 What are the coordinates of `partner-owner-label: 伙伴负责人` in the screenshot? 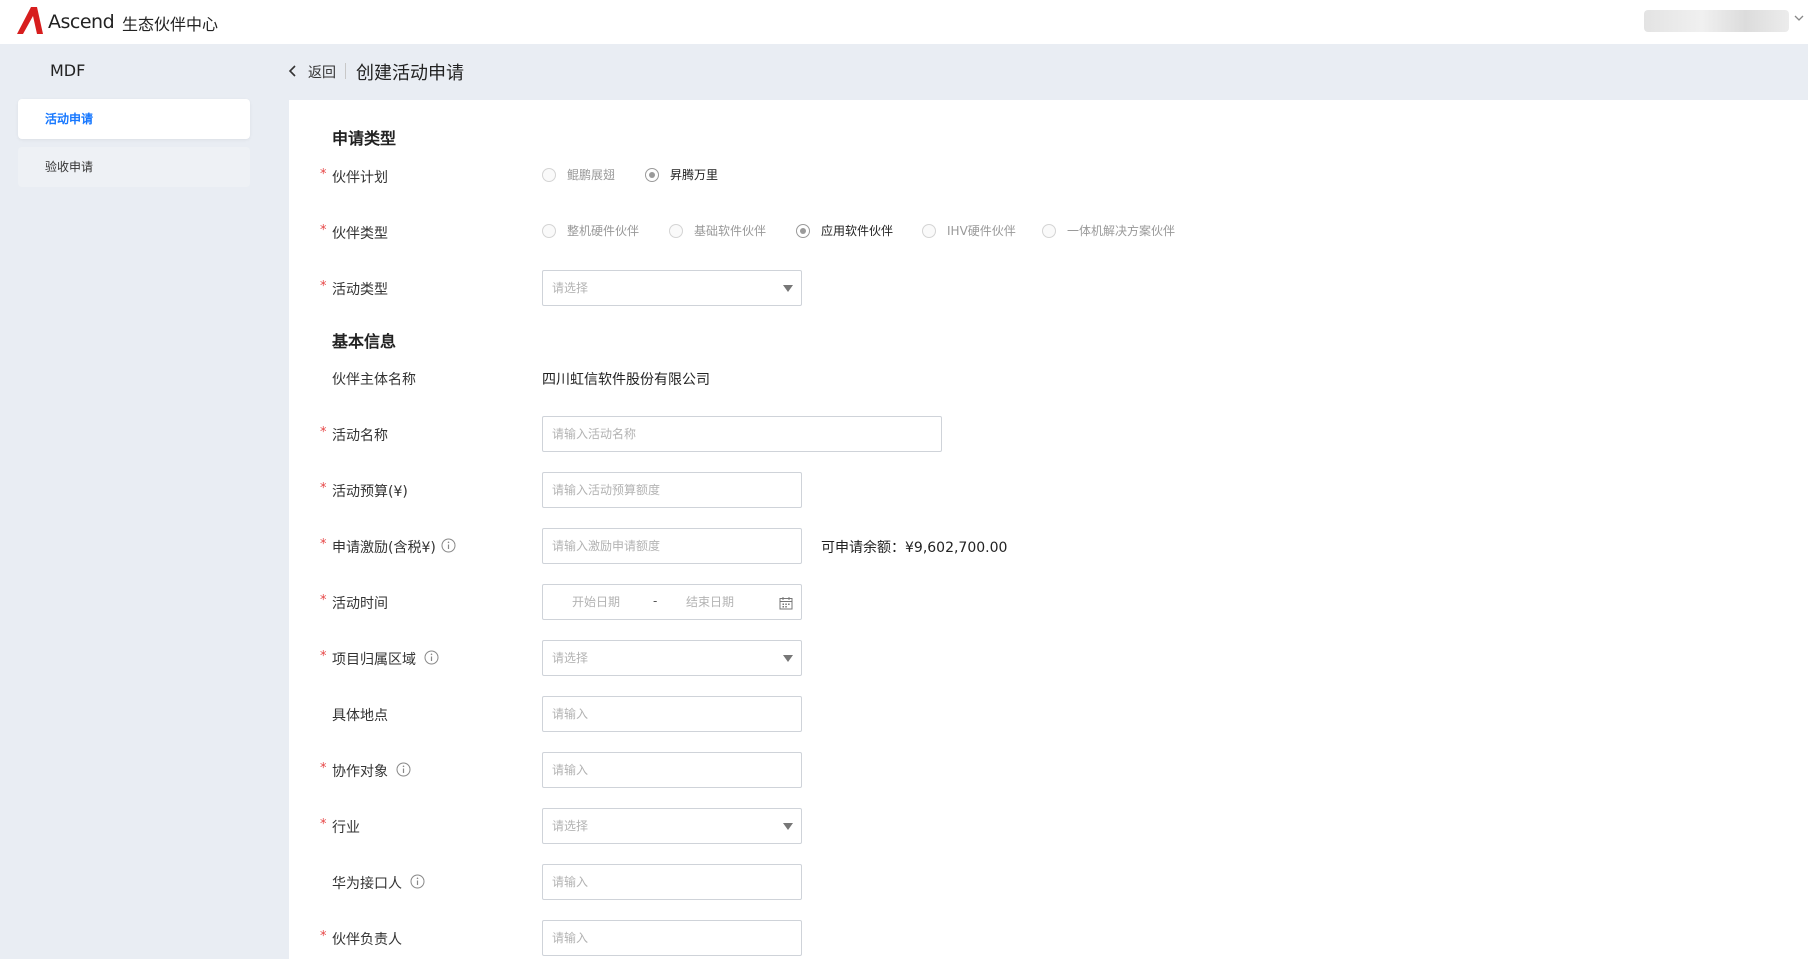 It's located at (367, 940).